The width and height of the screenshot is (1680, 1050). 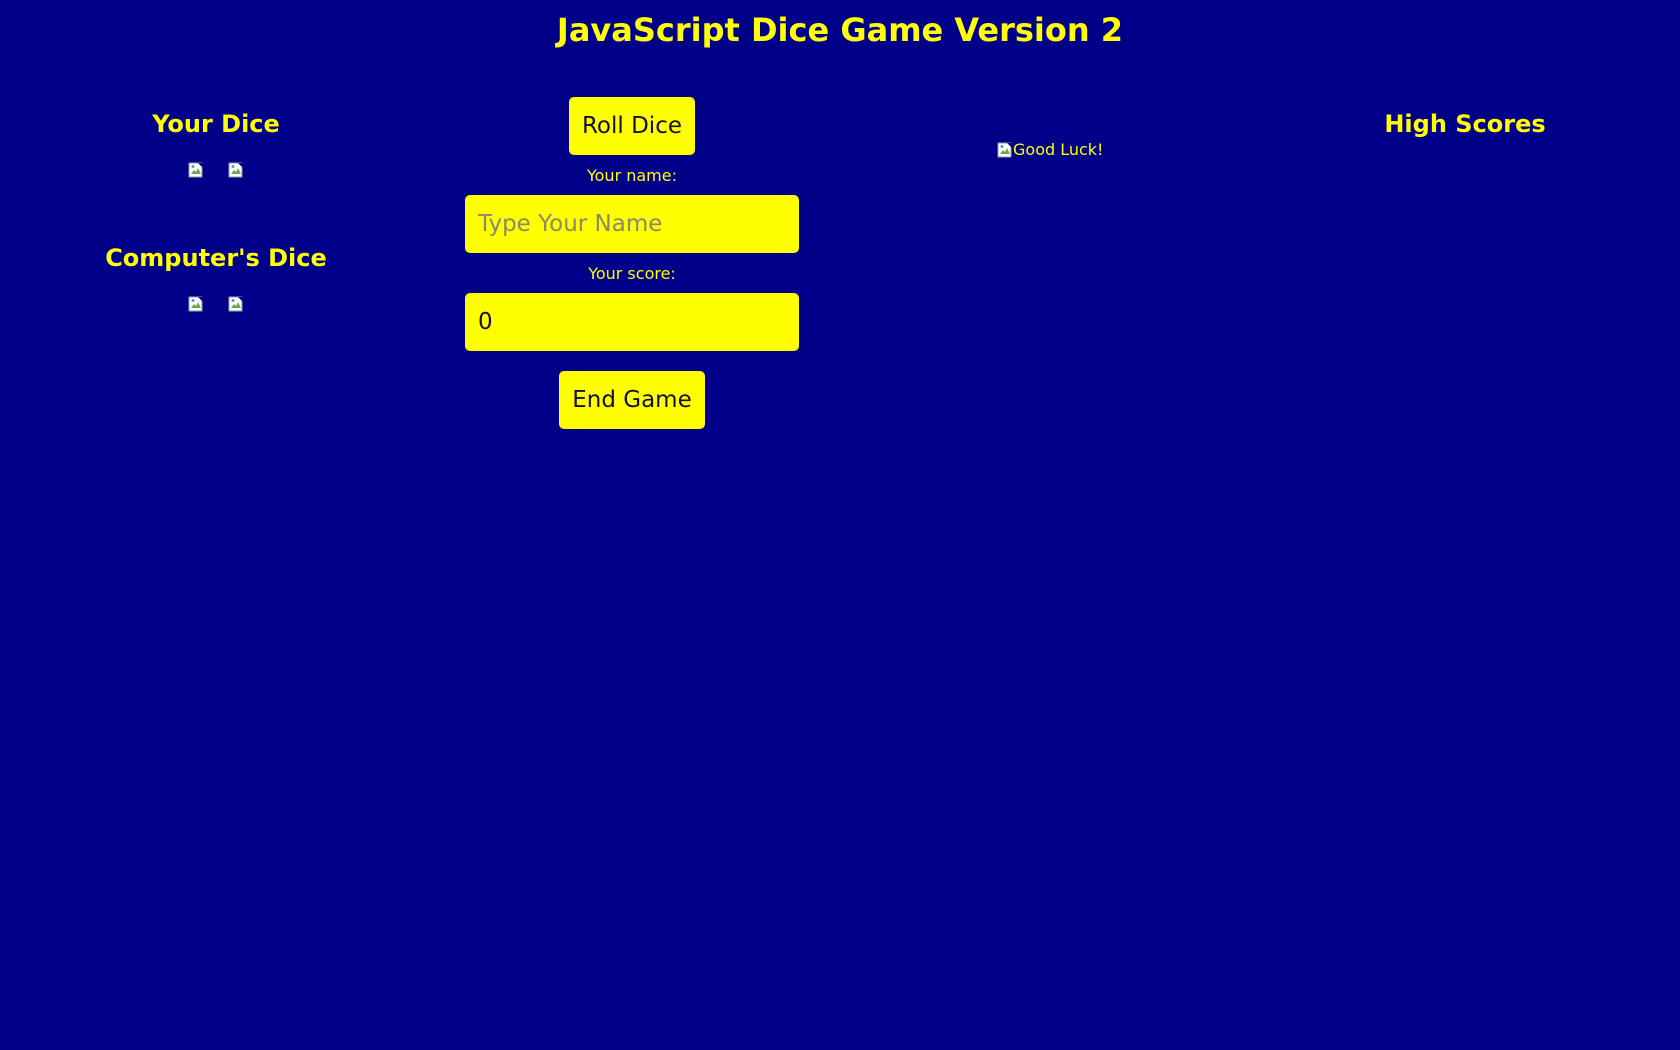 I want to click on dice-panel: Your Dice Computer's Dice, so click(x=216, y=212).